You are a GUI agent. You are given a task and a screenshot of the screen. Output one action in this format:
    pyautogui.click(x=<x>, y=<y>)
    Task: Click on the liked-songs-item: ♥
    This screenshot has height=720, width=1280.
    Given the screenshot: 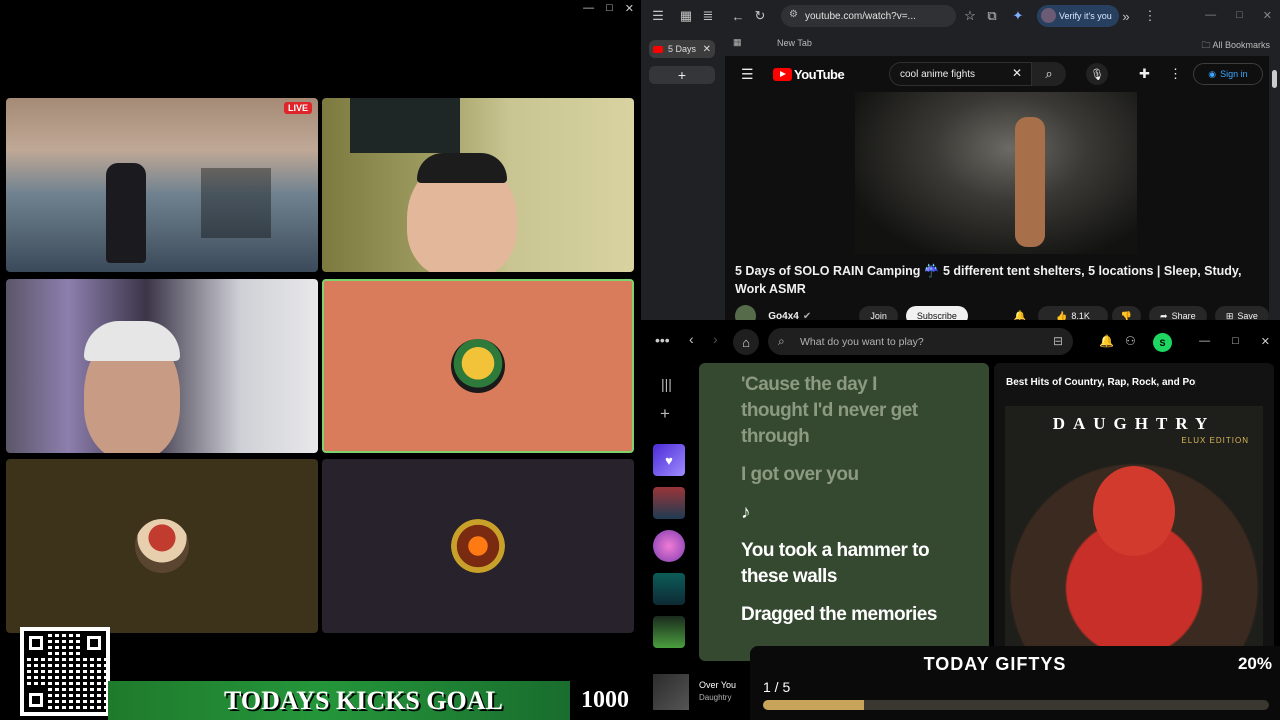 What is the action you would take?
    pyautogui.click(x=669, y=460)
    